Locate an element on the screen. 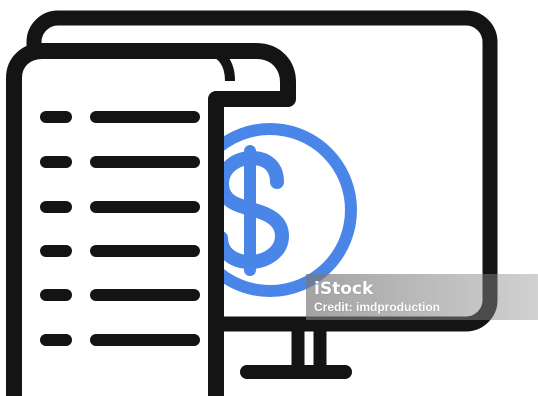 This screenshot has height=396, width=538. watermark-band: iStock Credit: imdproduction is located at coordinates (422, 297).